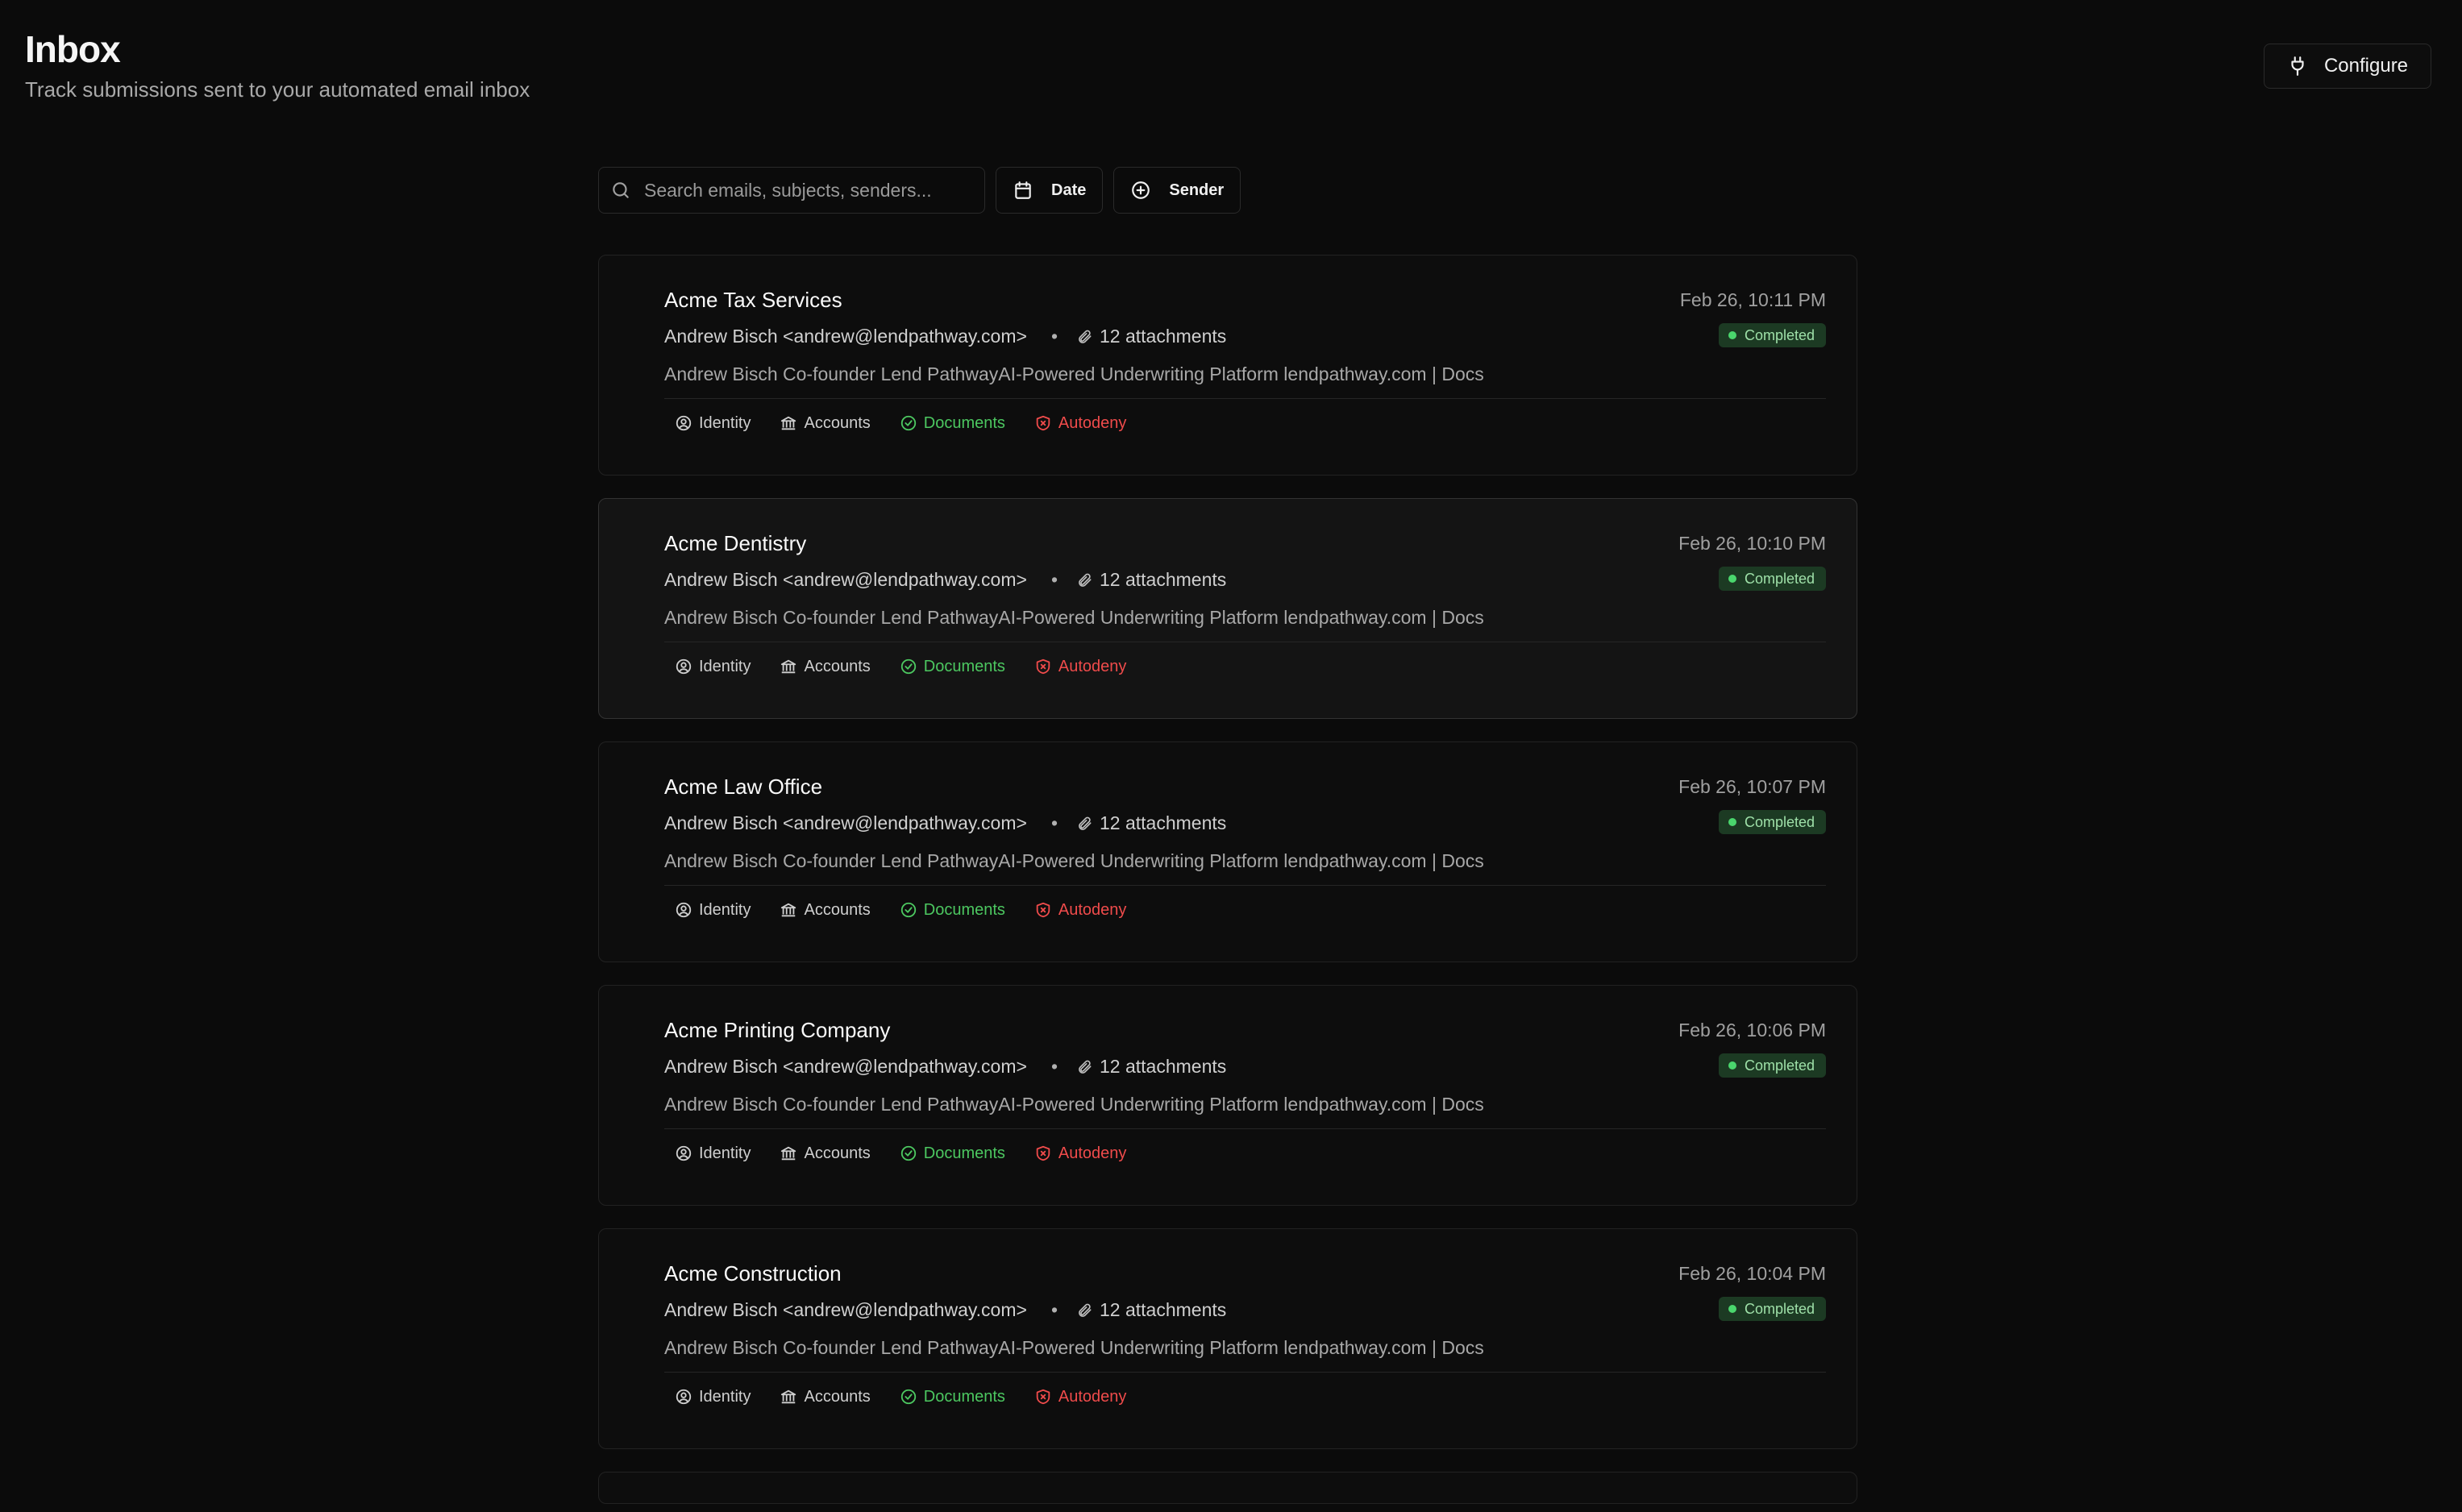 Image resolution: width=2462 pixels, height=1512 pixels. I want to click on calendar-icon, so click(1023, 190).